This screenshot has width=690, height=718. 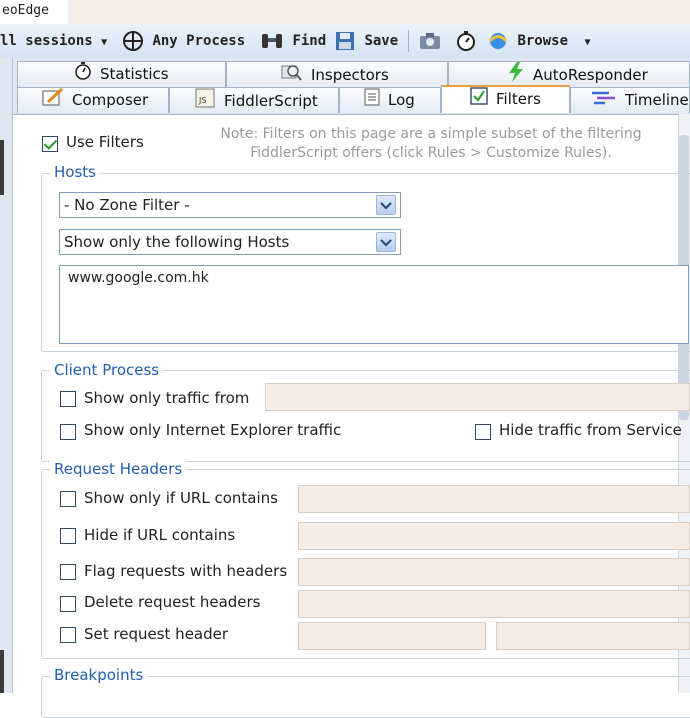 What do you see at coordinates (172, 602) in the screenshot?
I see `delete-headers-label: Delete request headers` at bounding box center [172, 602].